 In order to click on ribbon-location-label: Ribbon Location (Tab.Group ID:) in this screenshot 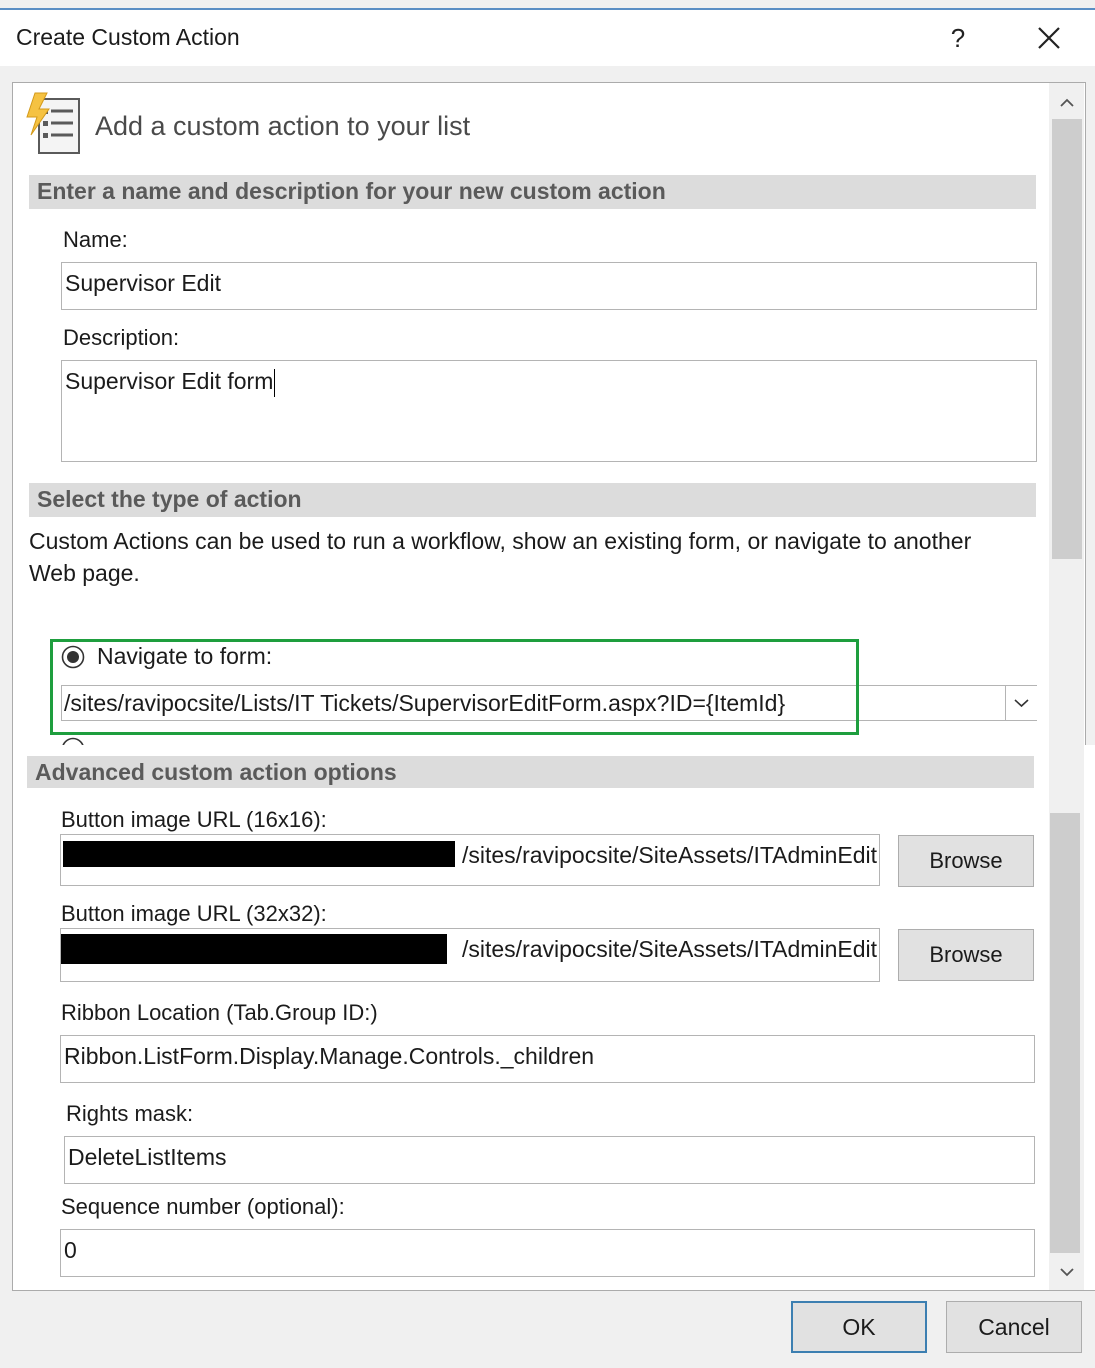, I will do `click(219, 1012)`.